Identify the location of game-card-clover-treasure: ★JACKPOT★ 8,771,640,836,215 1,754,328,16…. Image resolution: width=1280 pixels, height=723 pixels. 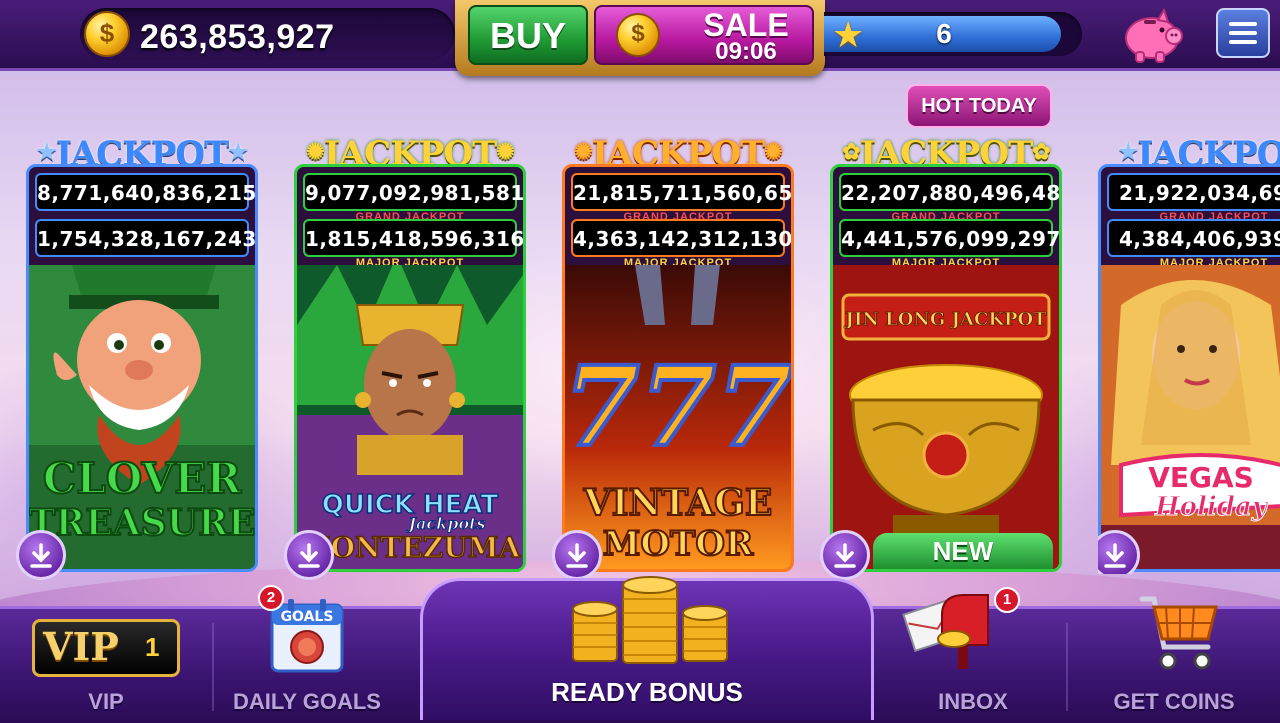
(137, 357).